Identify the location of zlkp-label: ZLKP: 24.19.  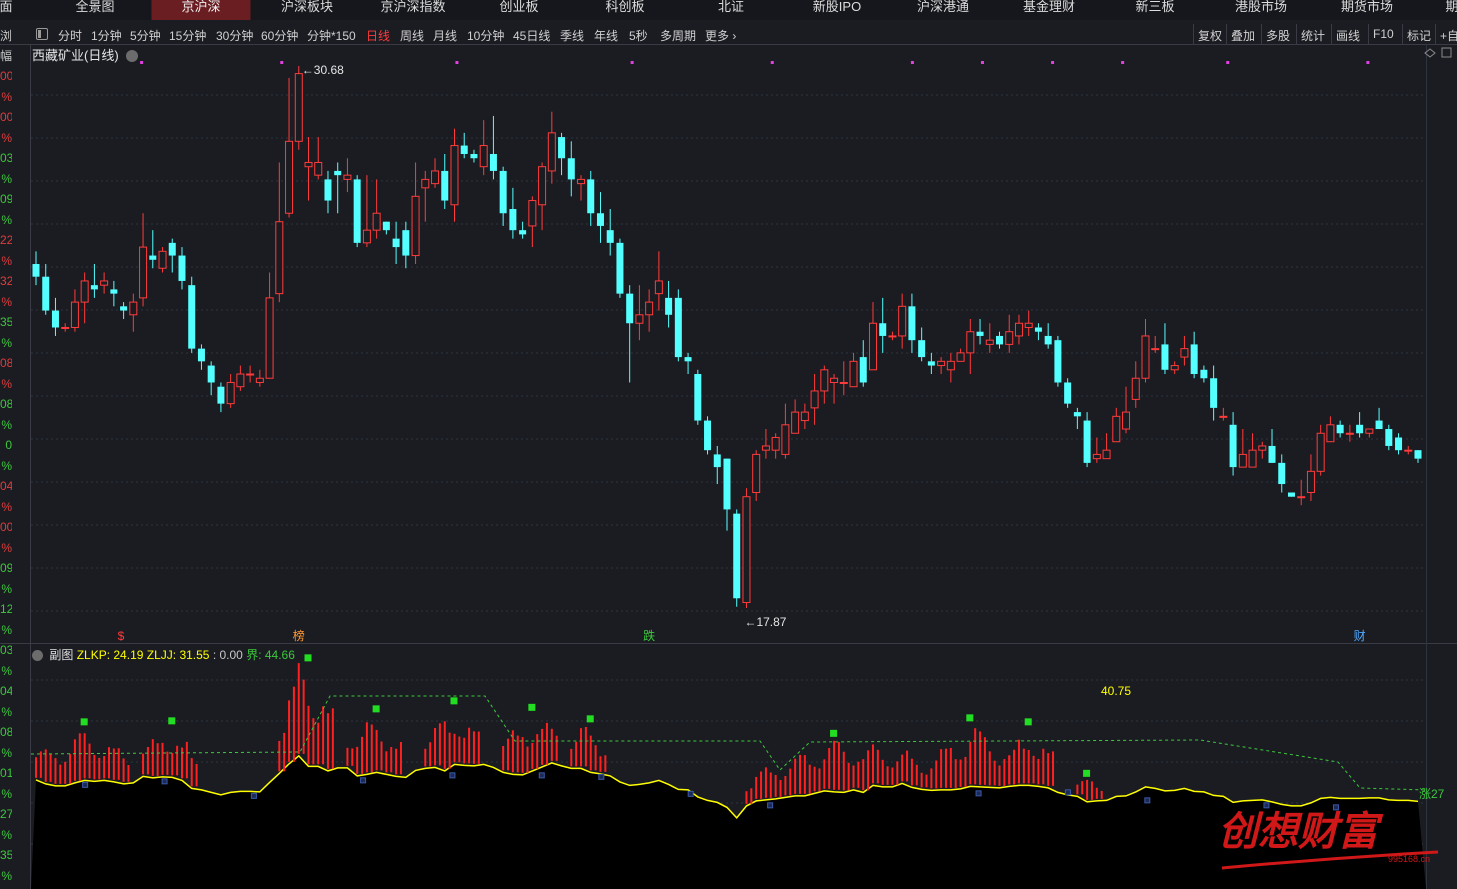
(110, 655).